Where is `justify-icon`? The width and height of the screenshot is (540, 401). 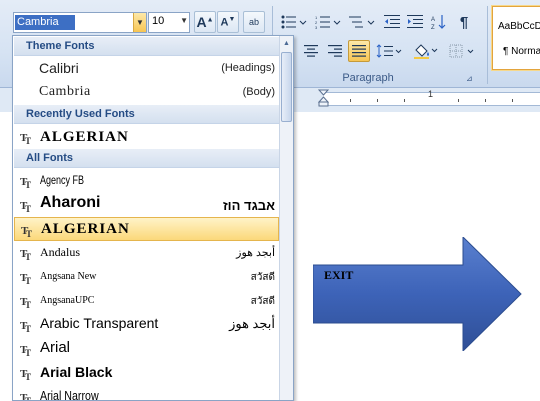 justify-icon is located at coordinates (359, 51).